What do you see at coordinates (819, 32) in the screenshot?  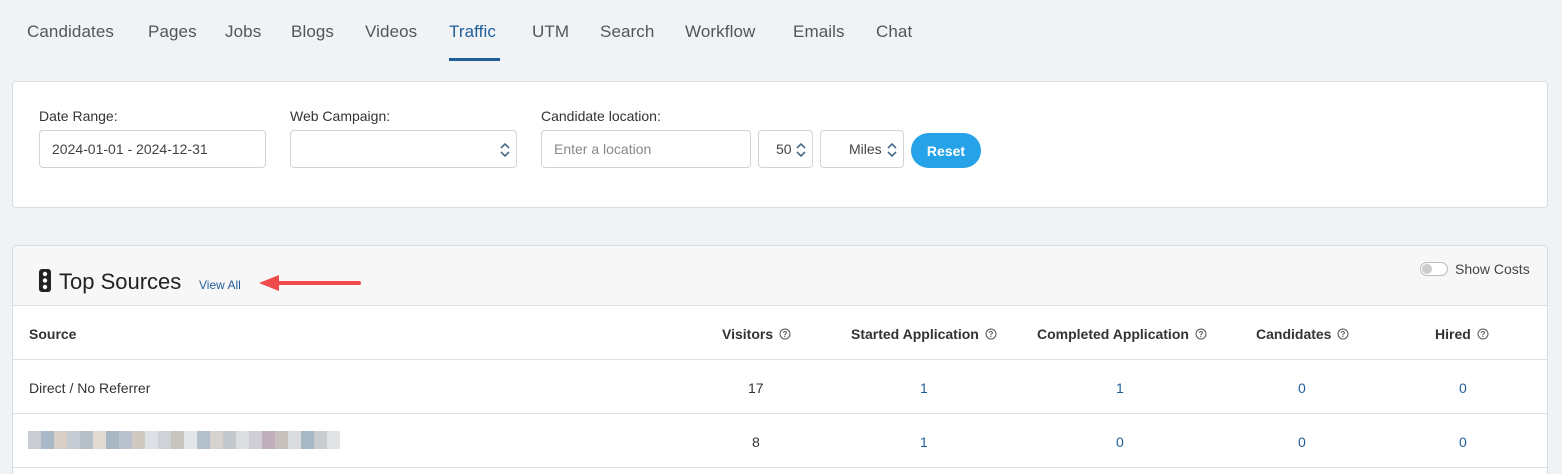 I see `tab-emails: Emails` at bounding box center [819, 32].